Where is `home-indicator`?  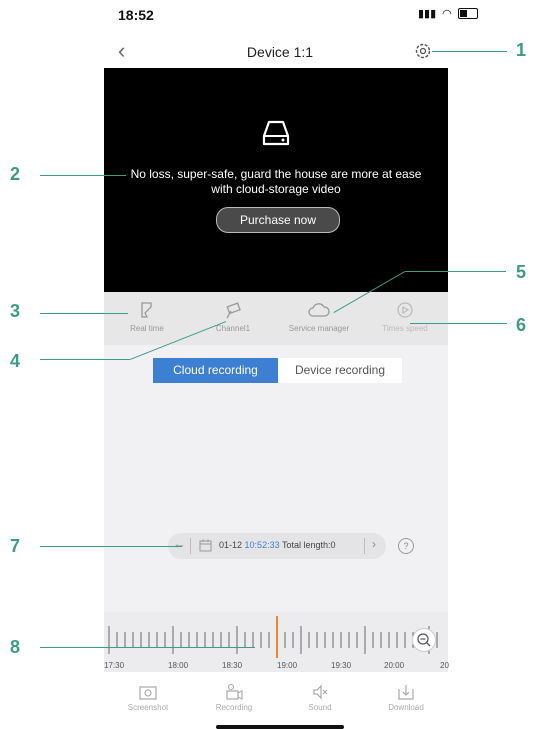
home-indicator is located at coordinates (280, 727).